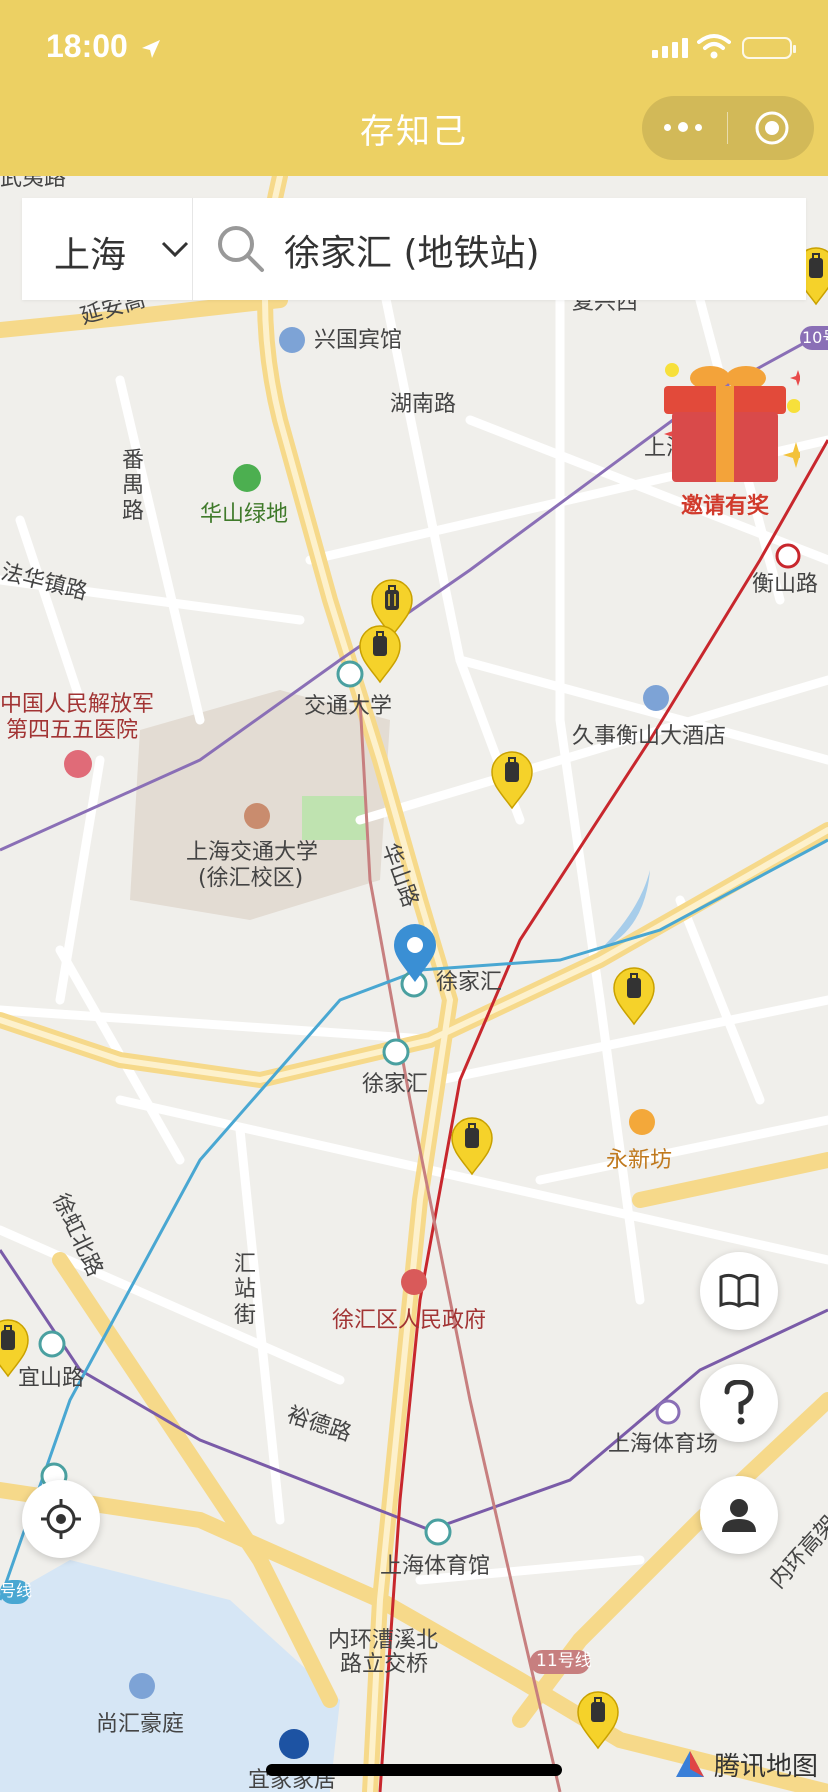 This screenshot has width=828, height=1792. I want to click on map-label: 番禺路, so click(133, 486).